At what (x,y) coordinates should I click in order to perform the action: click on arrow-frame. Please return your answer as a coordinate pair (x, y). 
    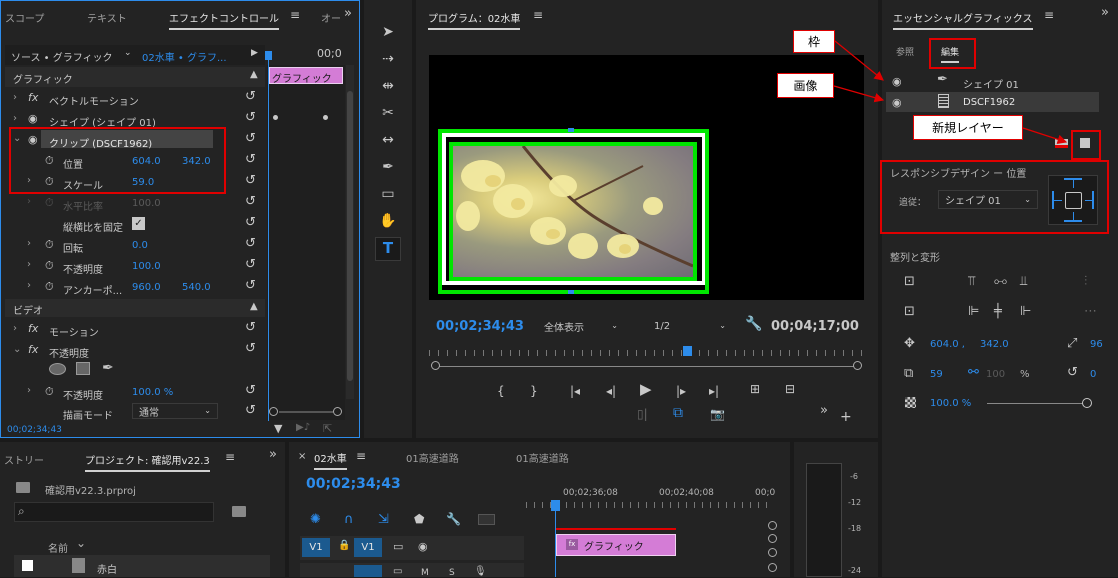
    Looking at the image, I should click on (859, 60).